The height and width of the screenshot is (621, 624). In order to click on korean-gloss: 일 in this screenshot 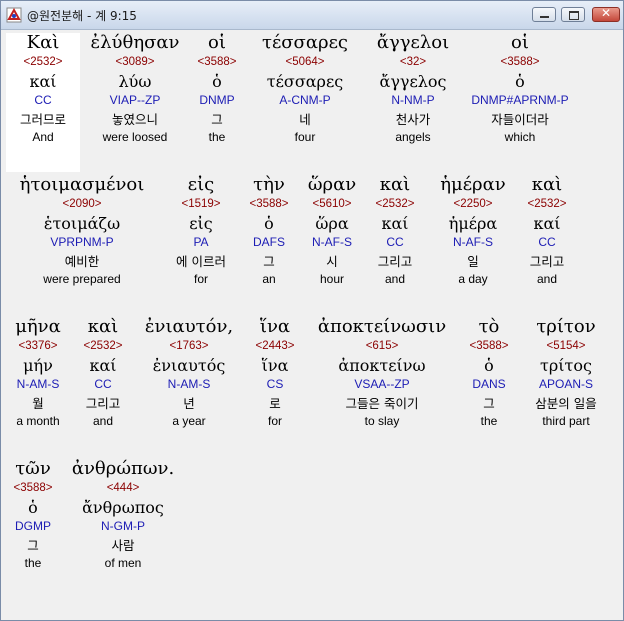, I will do `click(473, 261)`.